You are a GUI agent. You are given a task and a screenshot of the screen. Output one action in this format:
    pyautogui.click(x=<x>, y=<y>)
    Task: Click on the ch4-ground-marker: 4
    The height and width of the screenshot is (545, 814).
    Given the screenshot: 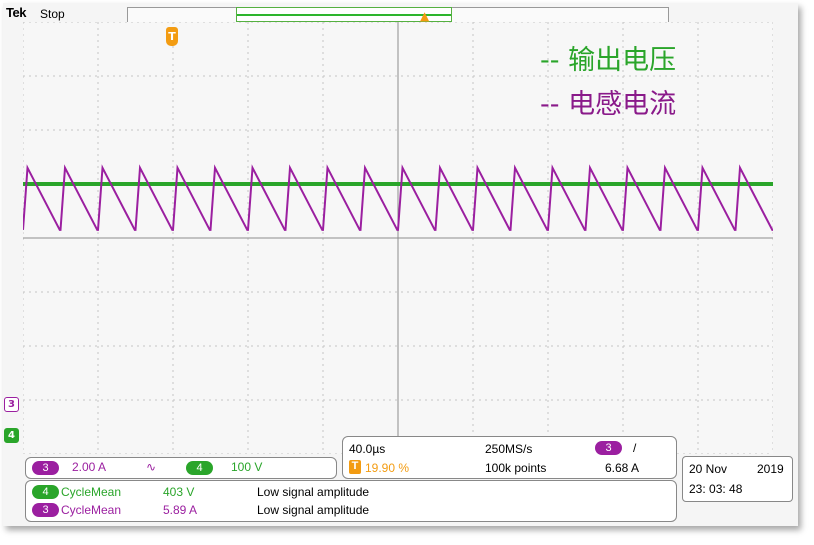 What is the action you would take?
    pyautogui.click(x=11, y=435)
    